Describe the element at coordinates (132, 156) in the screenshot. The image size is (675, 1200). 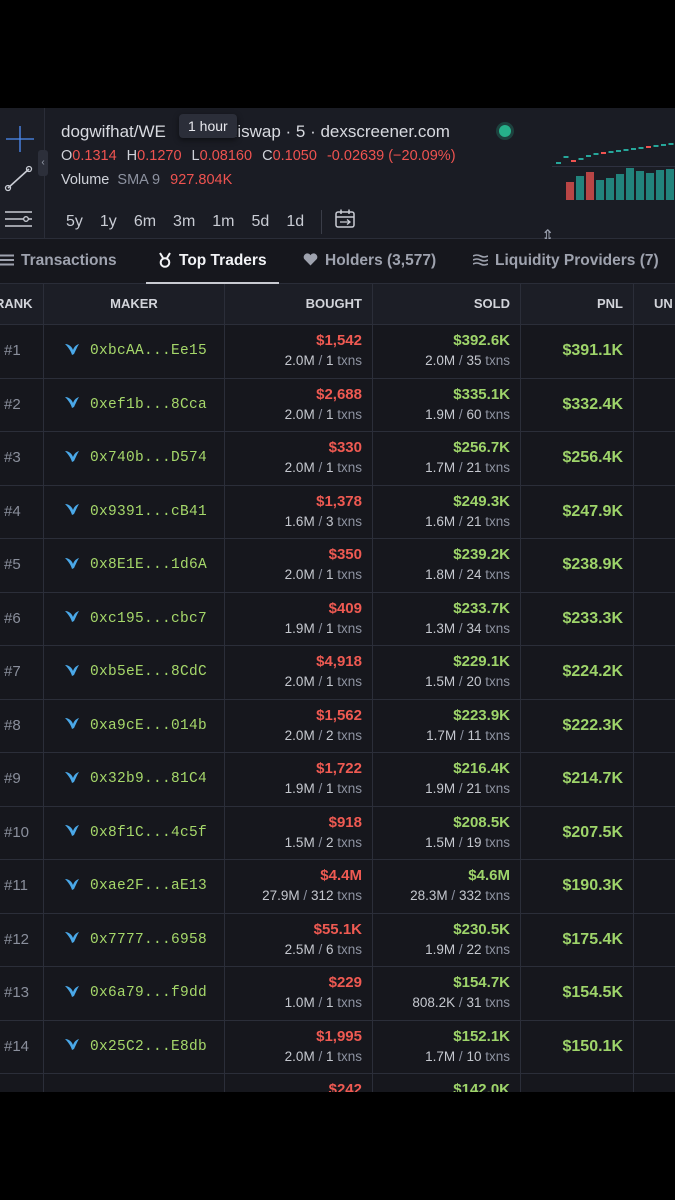
I see `high-label: H` at that location.